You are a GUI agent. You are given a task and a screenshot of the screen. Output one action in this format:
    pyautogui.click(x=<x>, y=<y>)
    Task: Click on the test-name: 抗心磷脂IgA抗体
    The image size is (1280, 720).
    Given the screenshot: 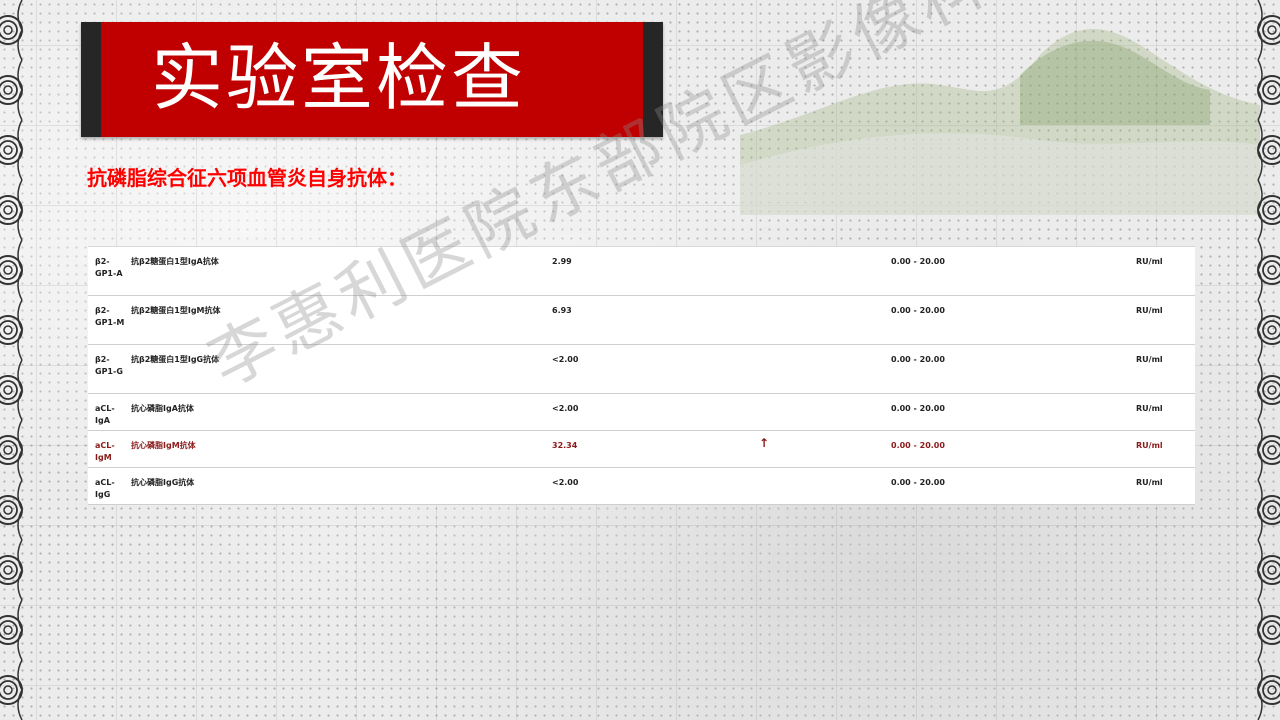 What is the action you would take?
    pyautogui.click(x=162, y=408)
    